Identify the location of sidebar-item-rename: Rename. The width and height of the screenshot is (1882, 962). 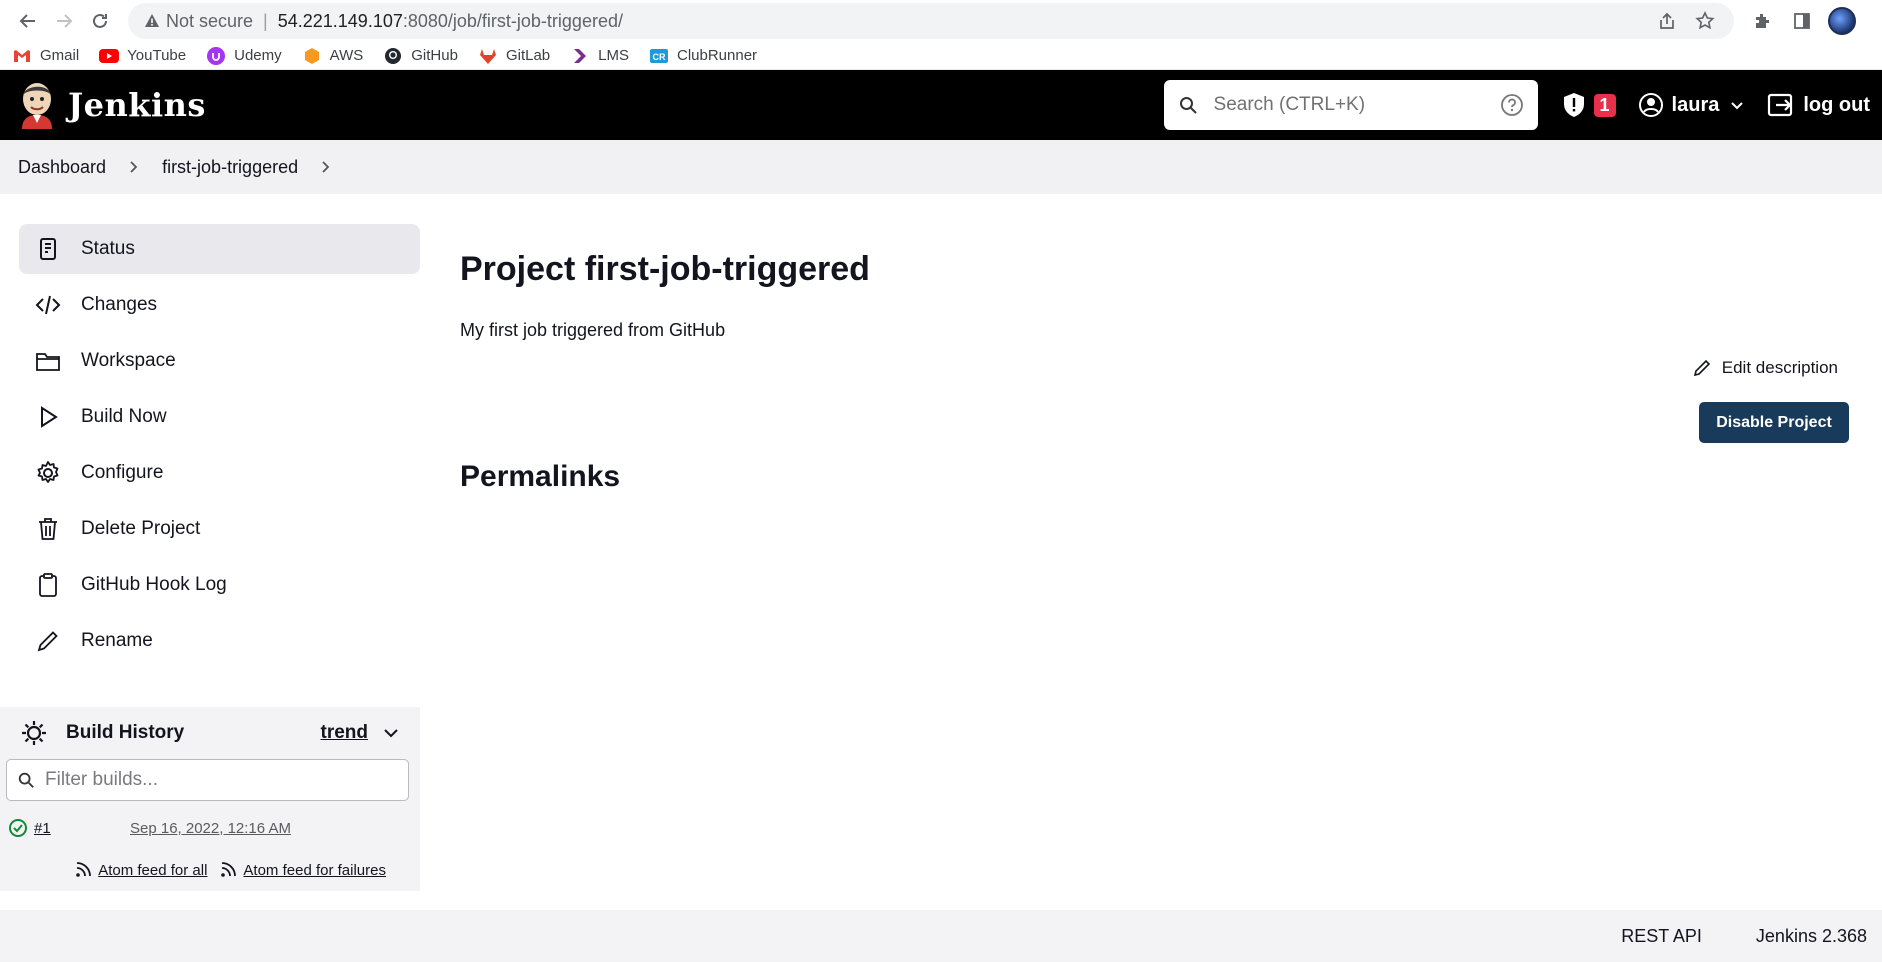
(219, 641).